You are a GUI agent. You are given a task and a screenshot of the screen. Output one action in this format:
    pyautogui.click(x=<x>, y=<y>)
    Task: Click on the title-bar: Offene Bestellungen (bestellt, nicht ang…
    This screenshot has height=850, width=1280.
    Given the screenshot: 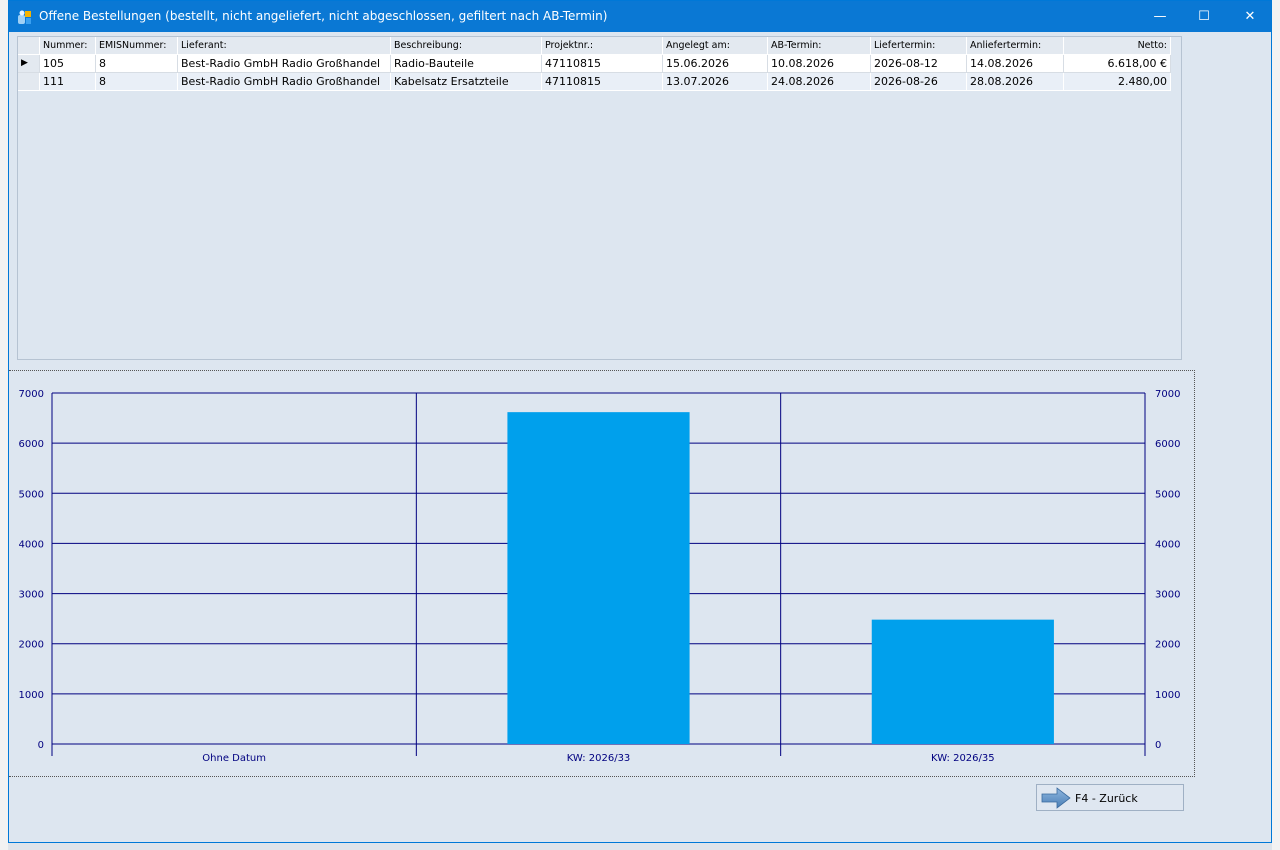 What is the action you would take?
    pyautogui.click(x=640, y=16)
    